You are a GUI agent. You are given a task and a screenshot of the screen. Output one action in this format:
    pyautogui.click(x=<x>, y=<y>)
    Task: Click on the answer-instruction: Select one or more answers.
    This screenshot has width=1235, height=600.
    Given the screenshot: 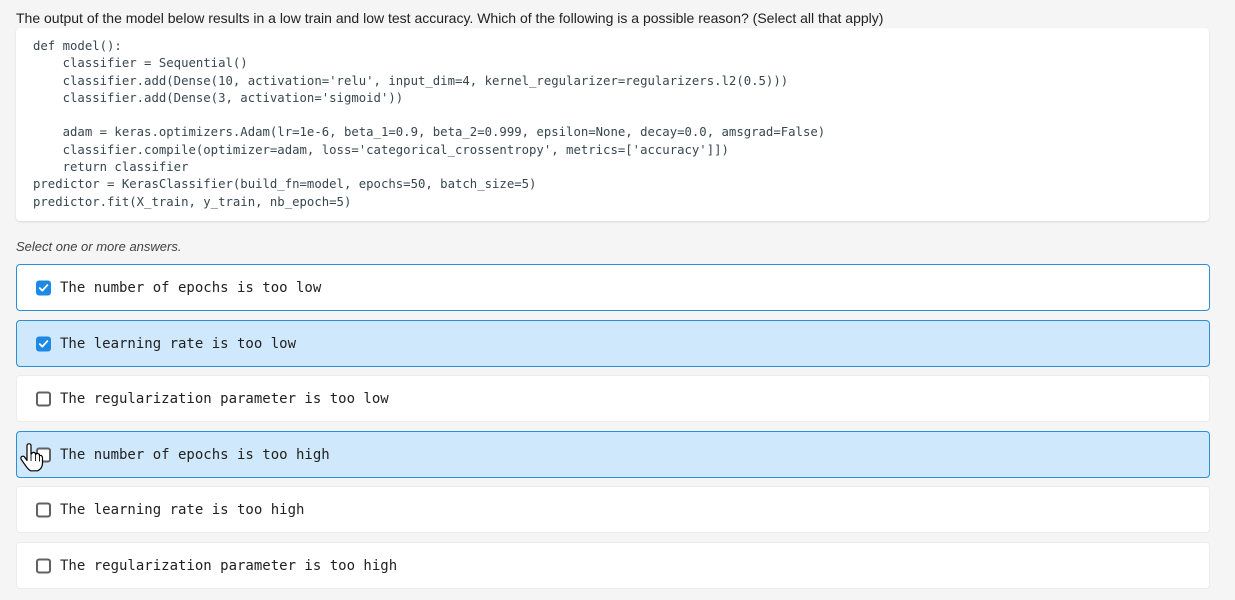 What is the action you would take?
    pyautogui.click(x=99, y=246)
    